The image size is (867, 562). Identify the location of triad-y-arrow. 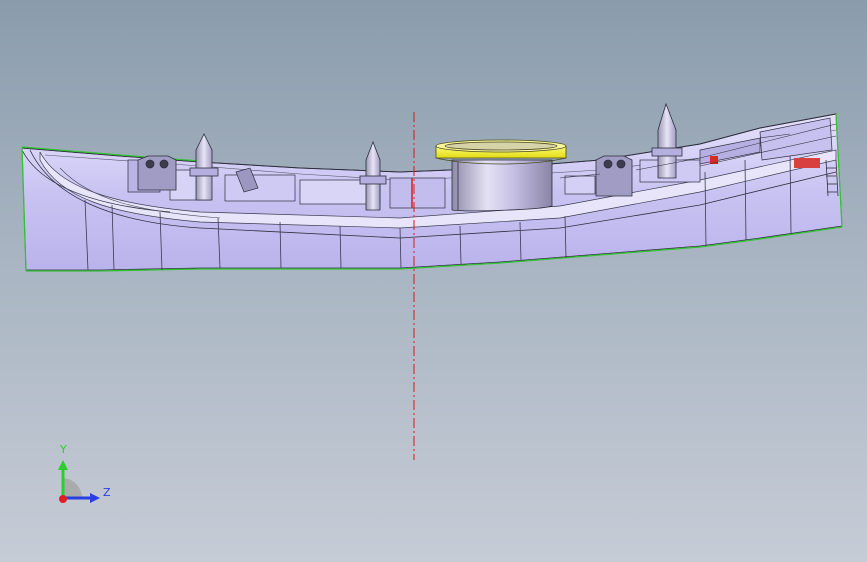
(63, 465).